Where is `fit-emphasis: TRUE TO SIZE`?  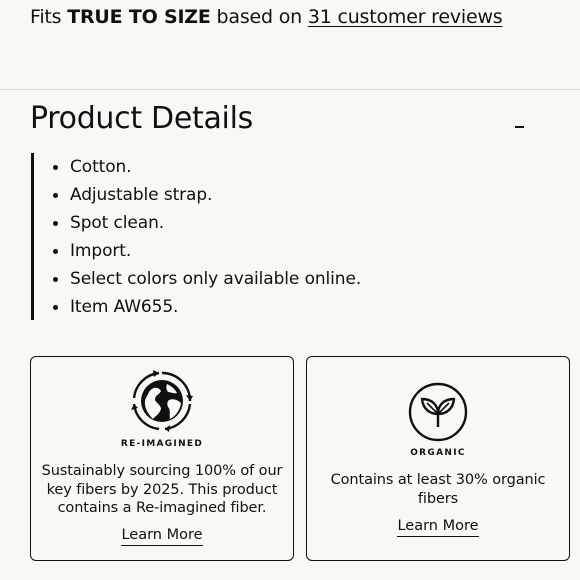 fit-emphasis: TRUE TO SIZE is located at coordinates (139, 17).